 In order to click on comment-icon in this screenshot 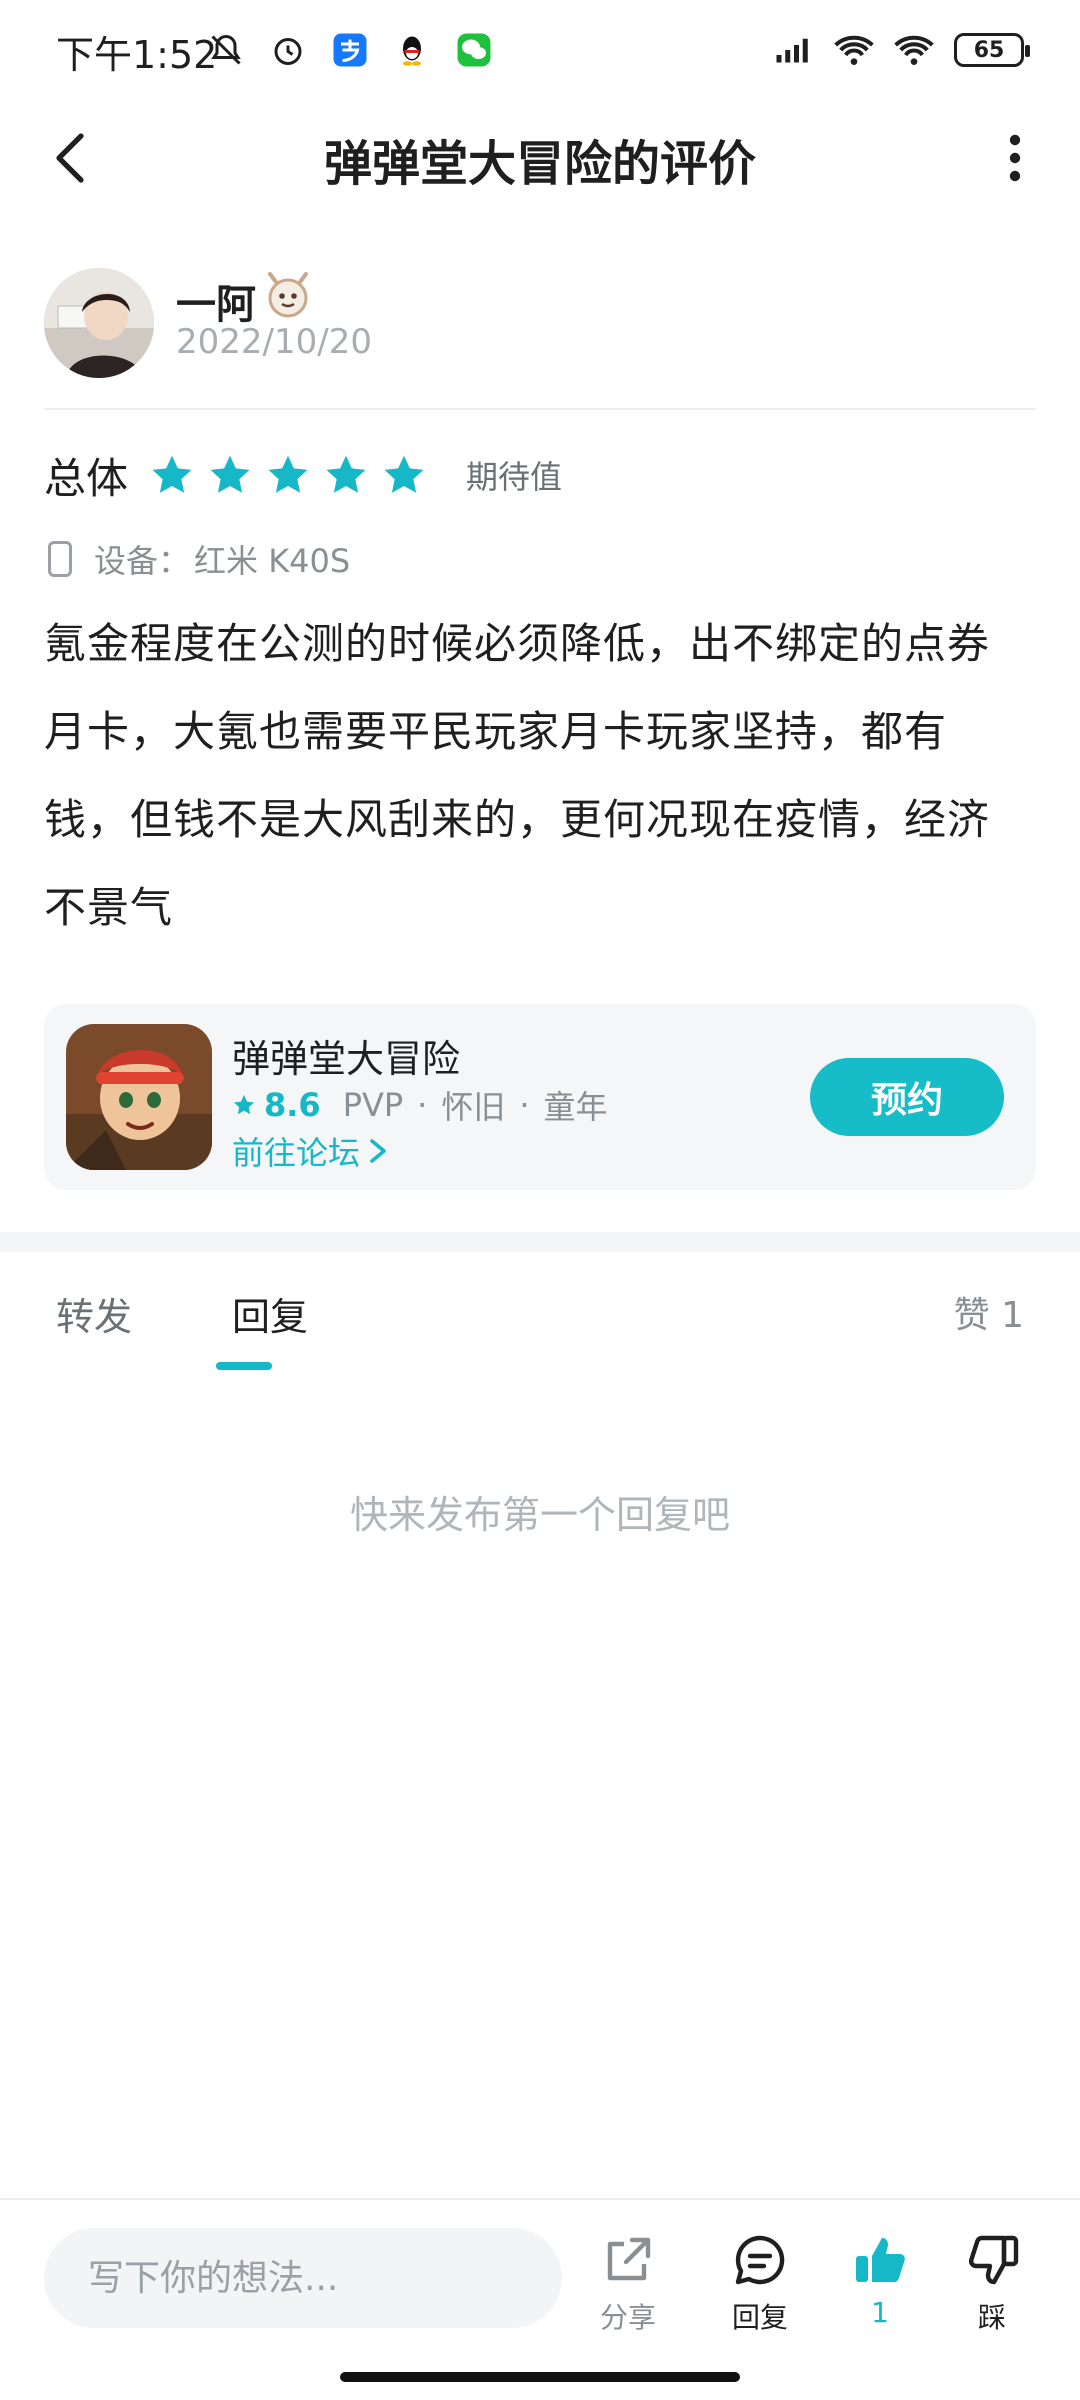, I will do `click(760, 2260)`.